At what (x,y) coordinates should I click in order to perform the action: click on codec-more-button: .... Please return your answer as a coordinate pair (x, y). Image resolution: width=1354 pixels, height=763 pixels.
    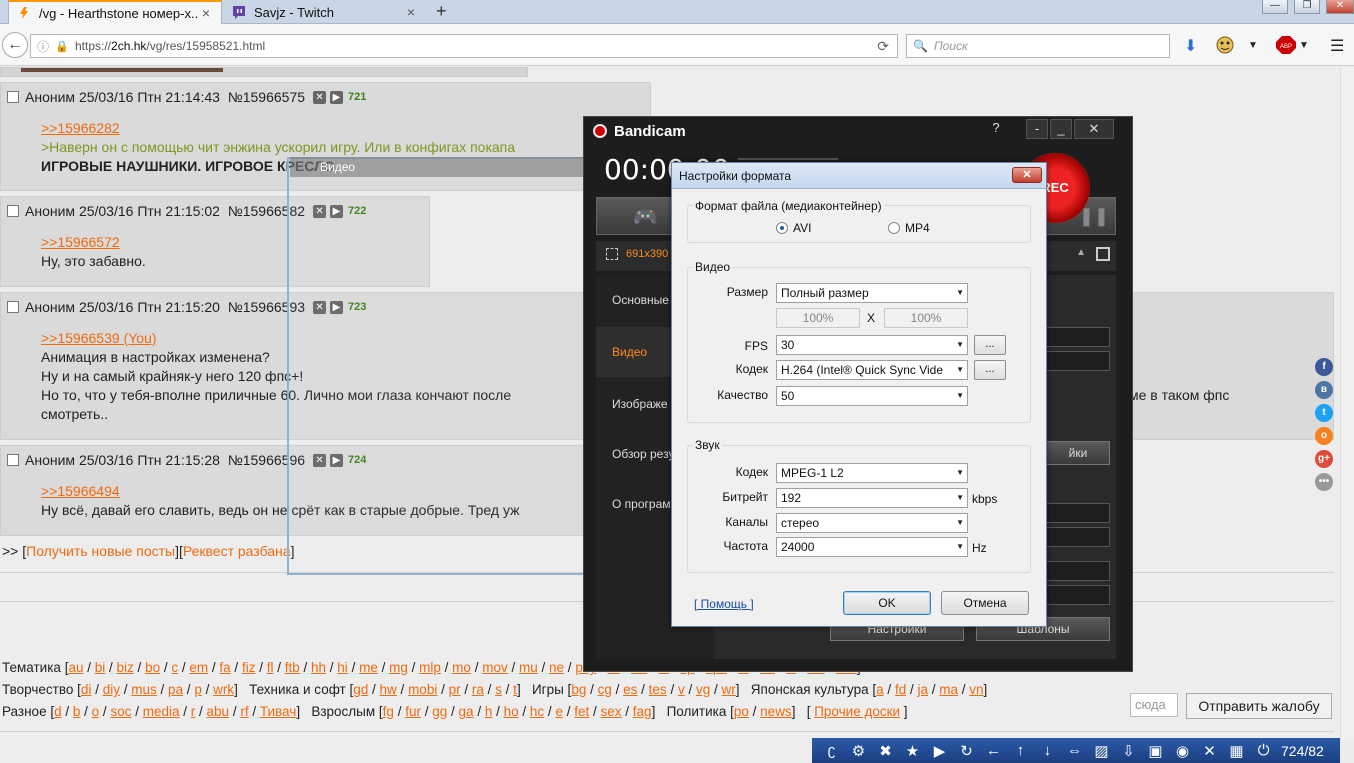
    Looking at the image, I should click on (990, 370).